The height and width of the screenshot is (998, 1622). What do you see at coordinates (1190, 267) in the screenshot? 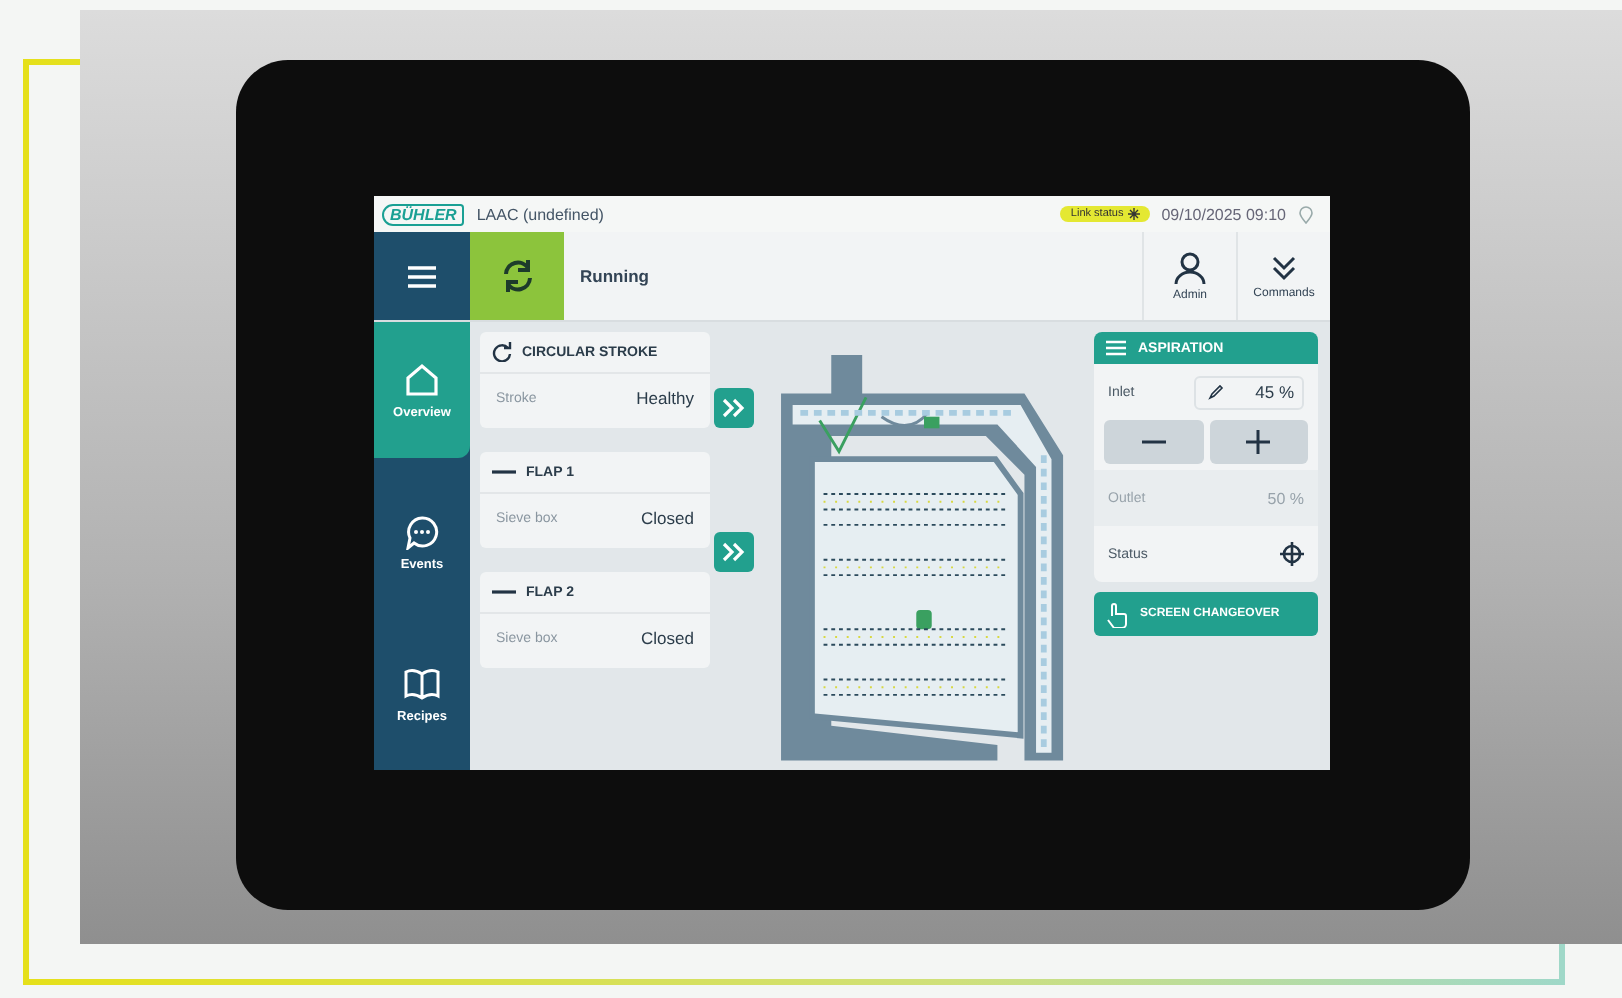
I see `user-icon` at bounding box center [1190, 267].